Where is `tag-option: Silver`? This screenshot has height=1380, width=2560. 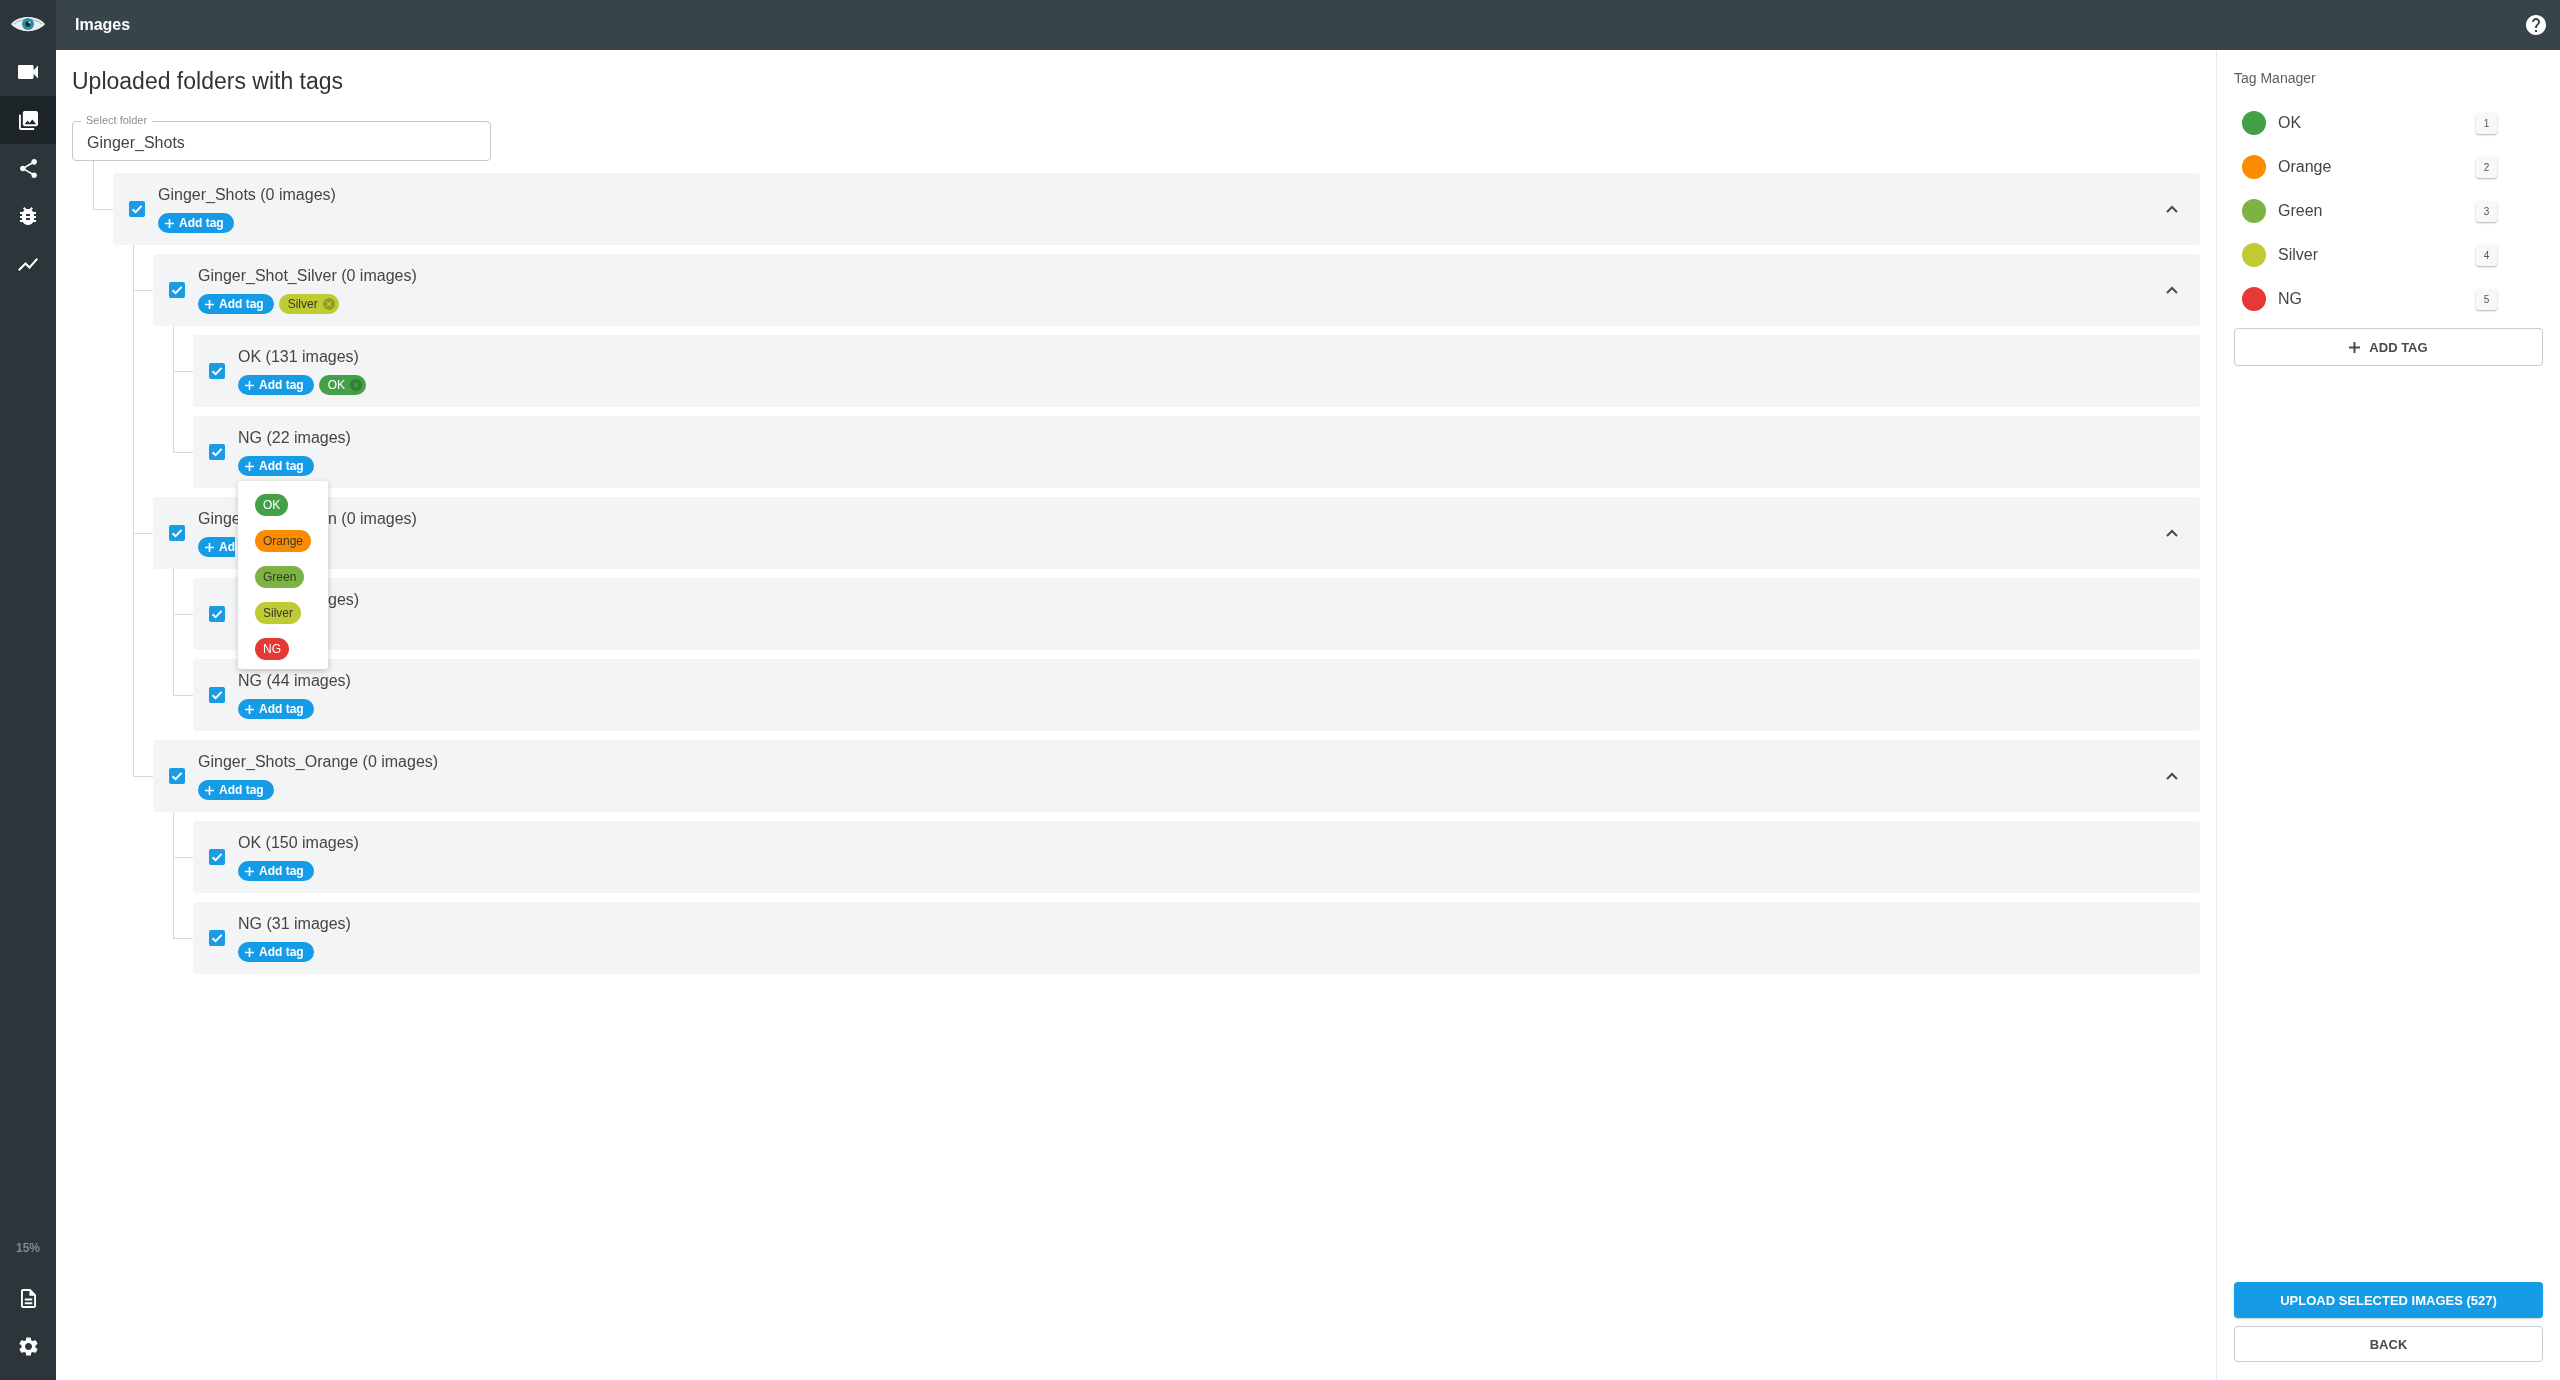 tag-option: Silver is located at coordinates (278, 613).